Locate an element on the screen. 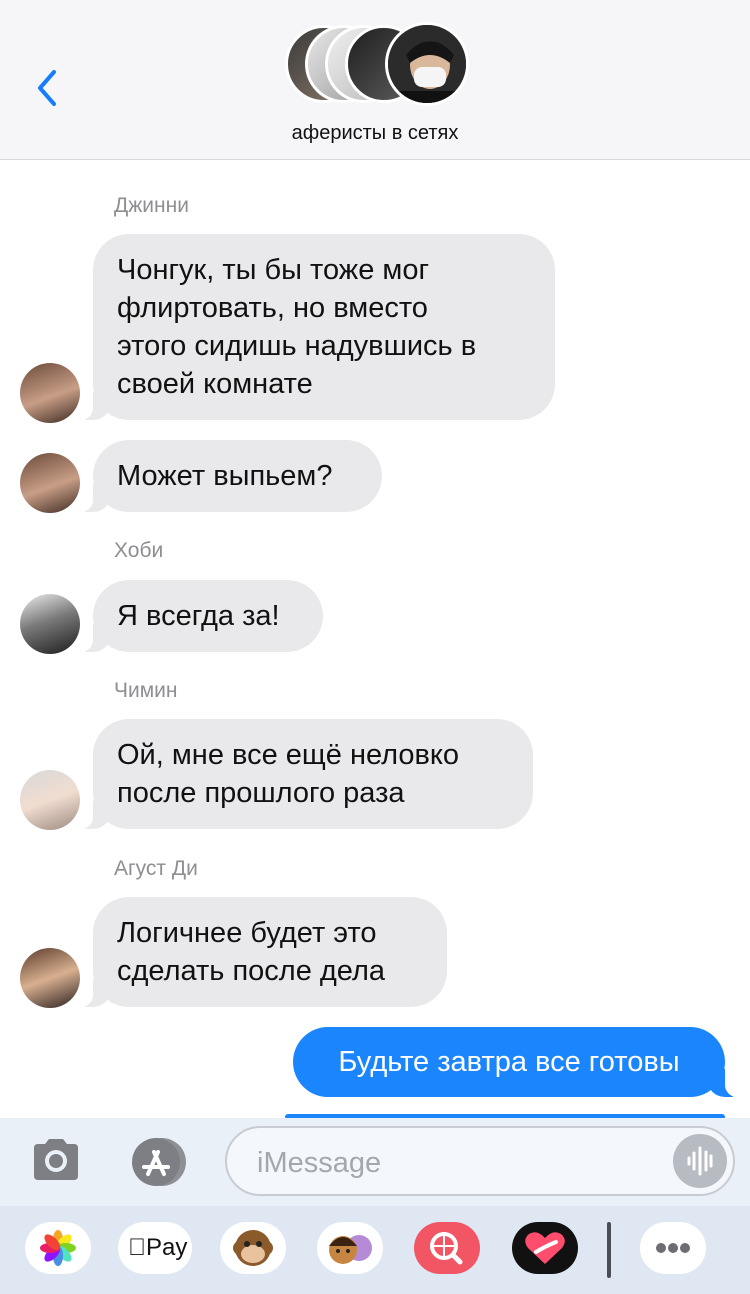 The width and height of the screenshot is (750, 1294). group-name: аферисты в сетях is located at coordinates (375, 133).